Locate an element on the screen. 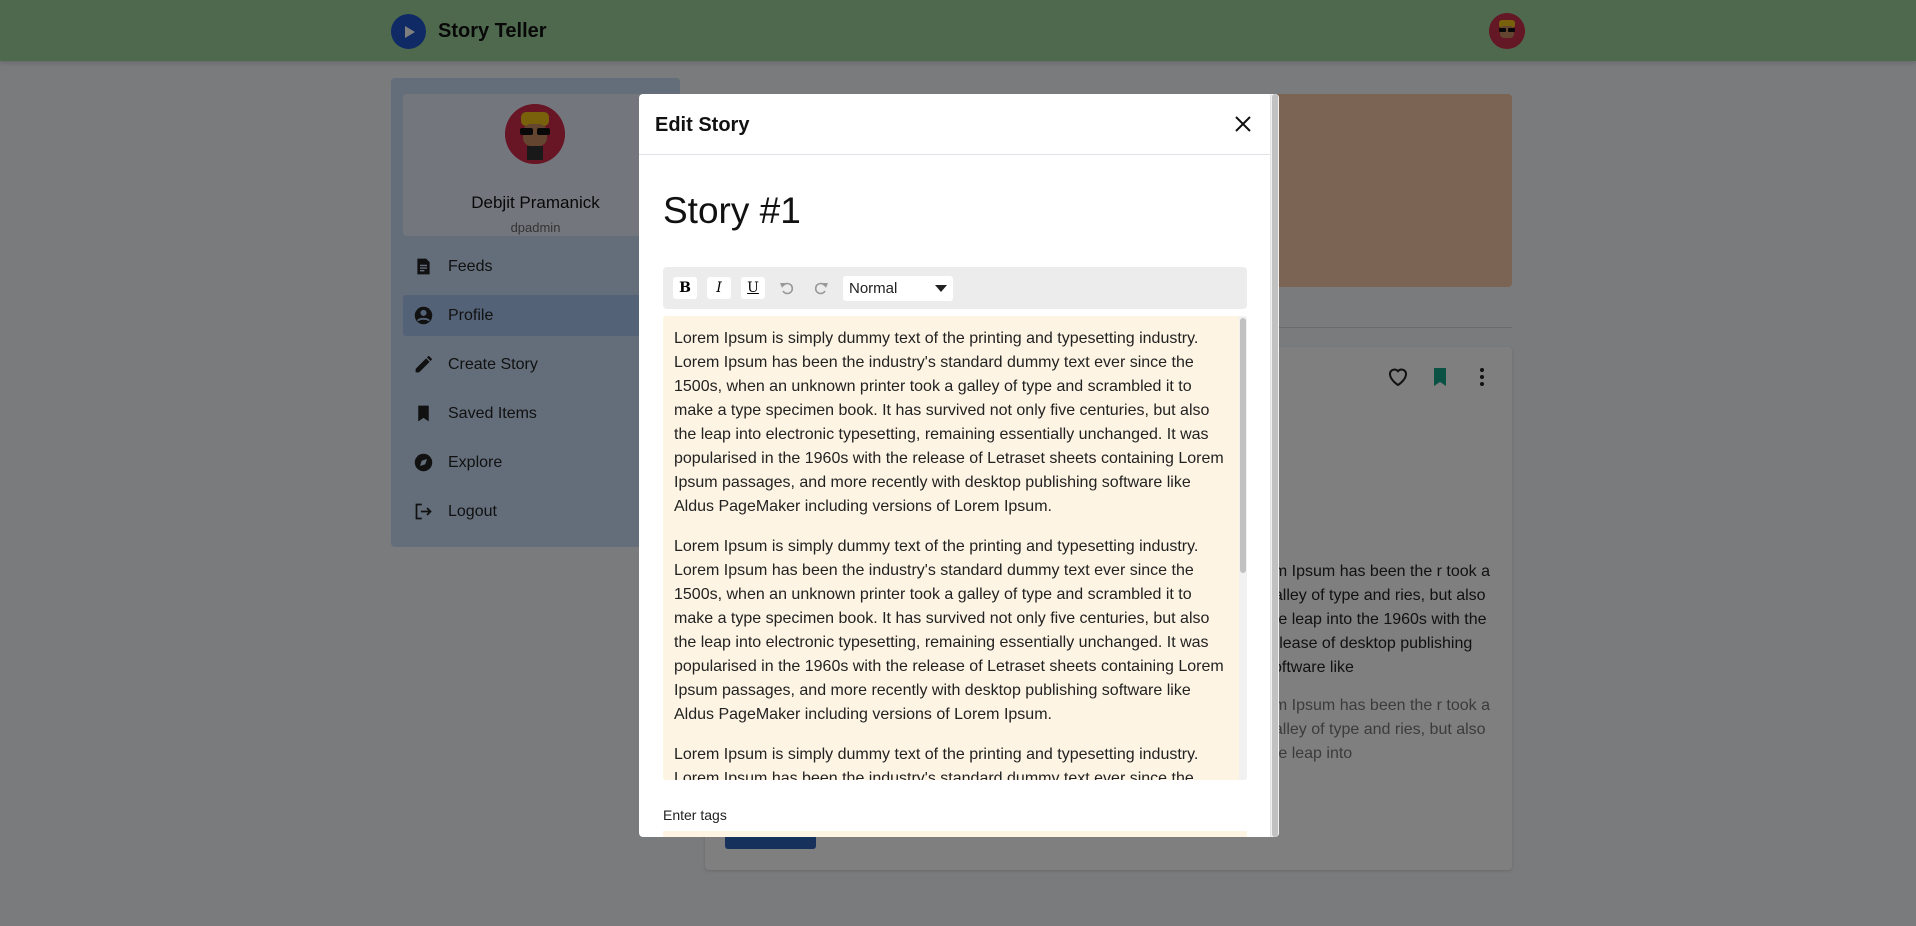 The image size is (1916, 926). editor-toolbar: B I U Normal is located at coordinates (955, 288).